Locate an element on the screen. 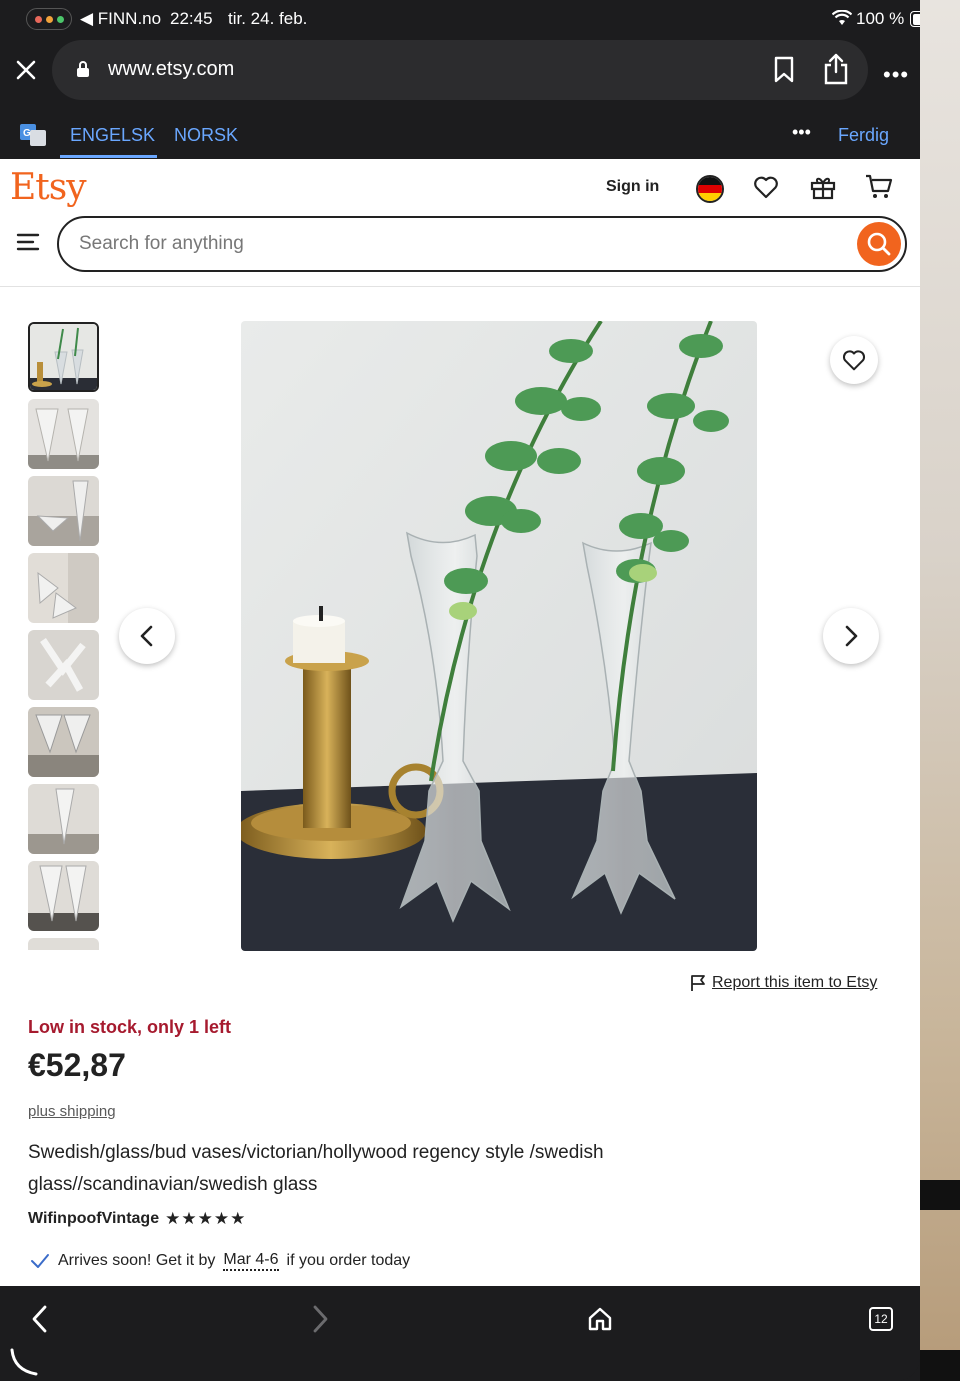 This screenshot has height=1381, width=960. menu-icon is located at coordinates (28, 244).